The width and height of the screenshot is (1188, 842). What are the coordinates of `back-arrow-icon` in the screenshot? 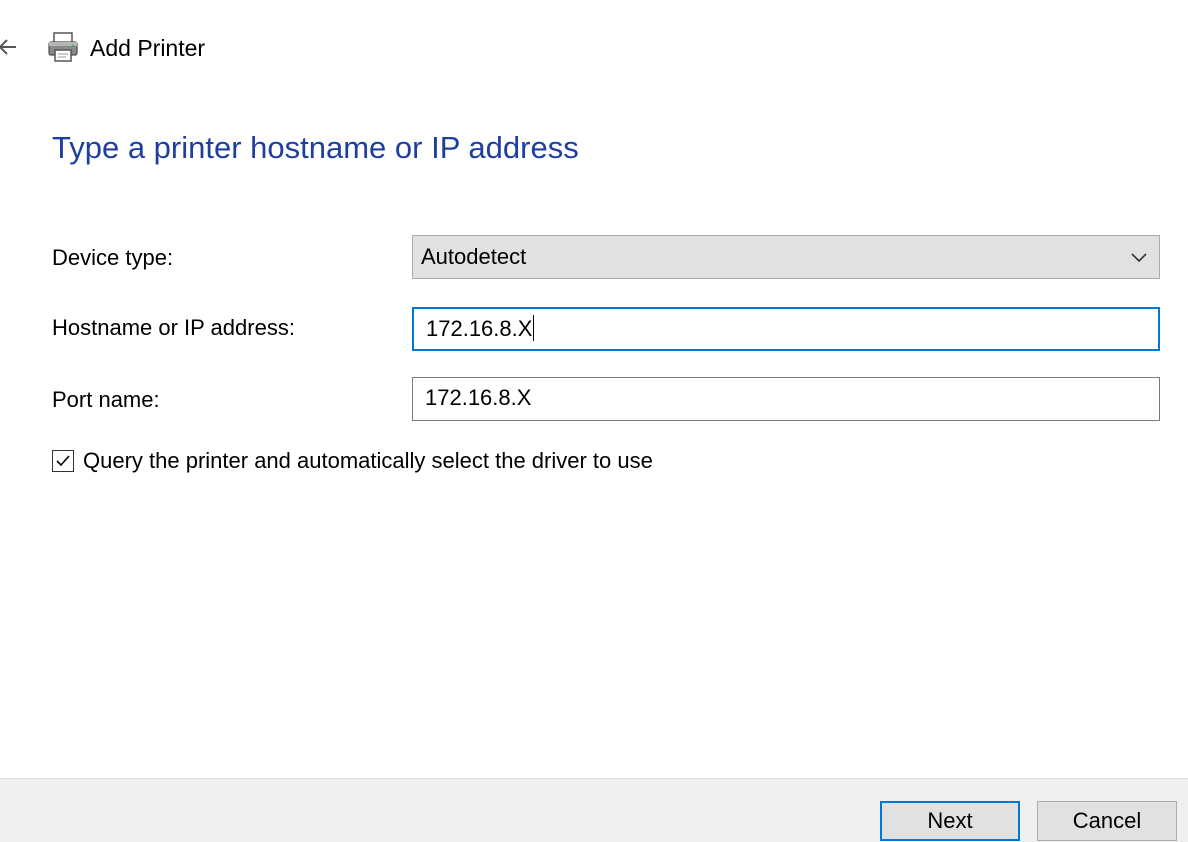 It's located at (10, 47).